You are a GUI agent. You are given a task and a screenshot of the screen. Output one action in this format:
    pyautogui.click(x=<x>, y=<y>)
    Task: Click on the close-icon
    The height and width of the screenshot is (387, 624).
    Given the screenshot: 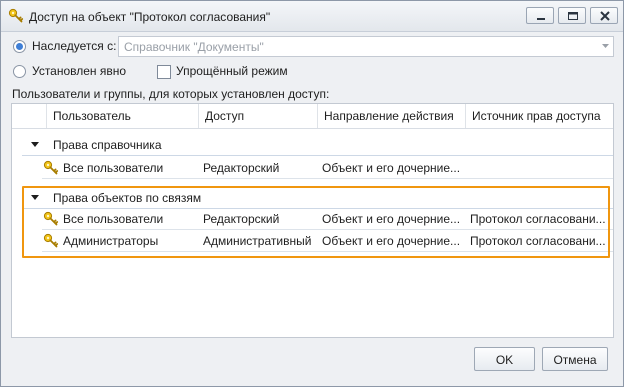 What is the action you would take?
    pyautogui.click(x=605, y=16)
    